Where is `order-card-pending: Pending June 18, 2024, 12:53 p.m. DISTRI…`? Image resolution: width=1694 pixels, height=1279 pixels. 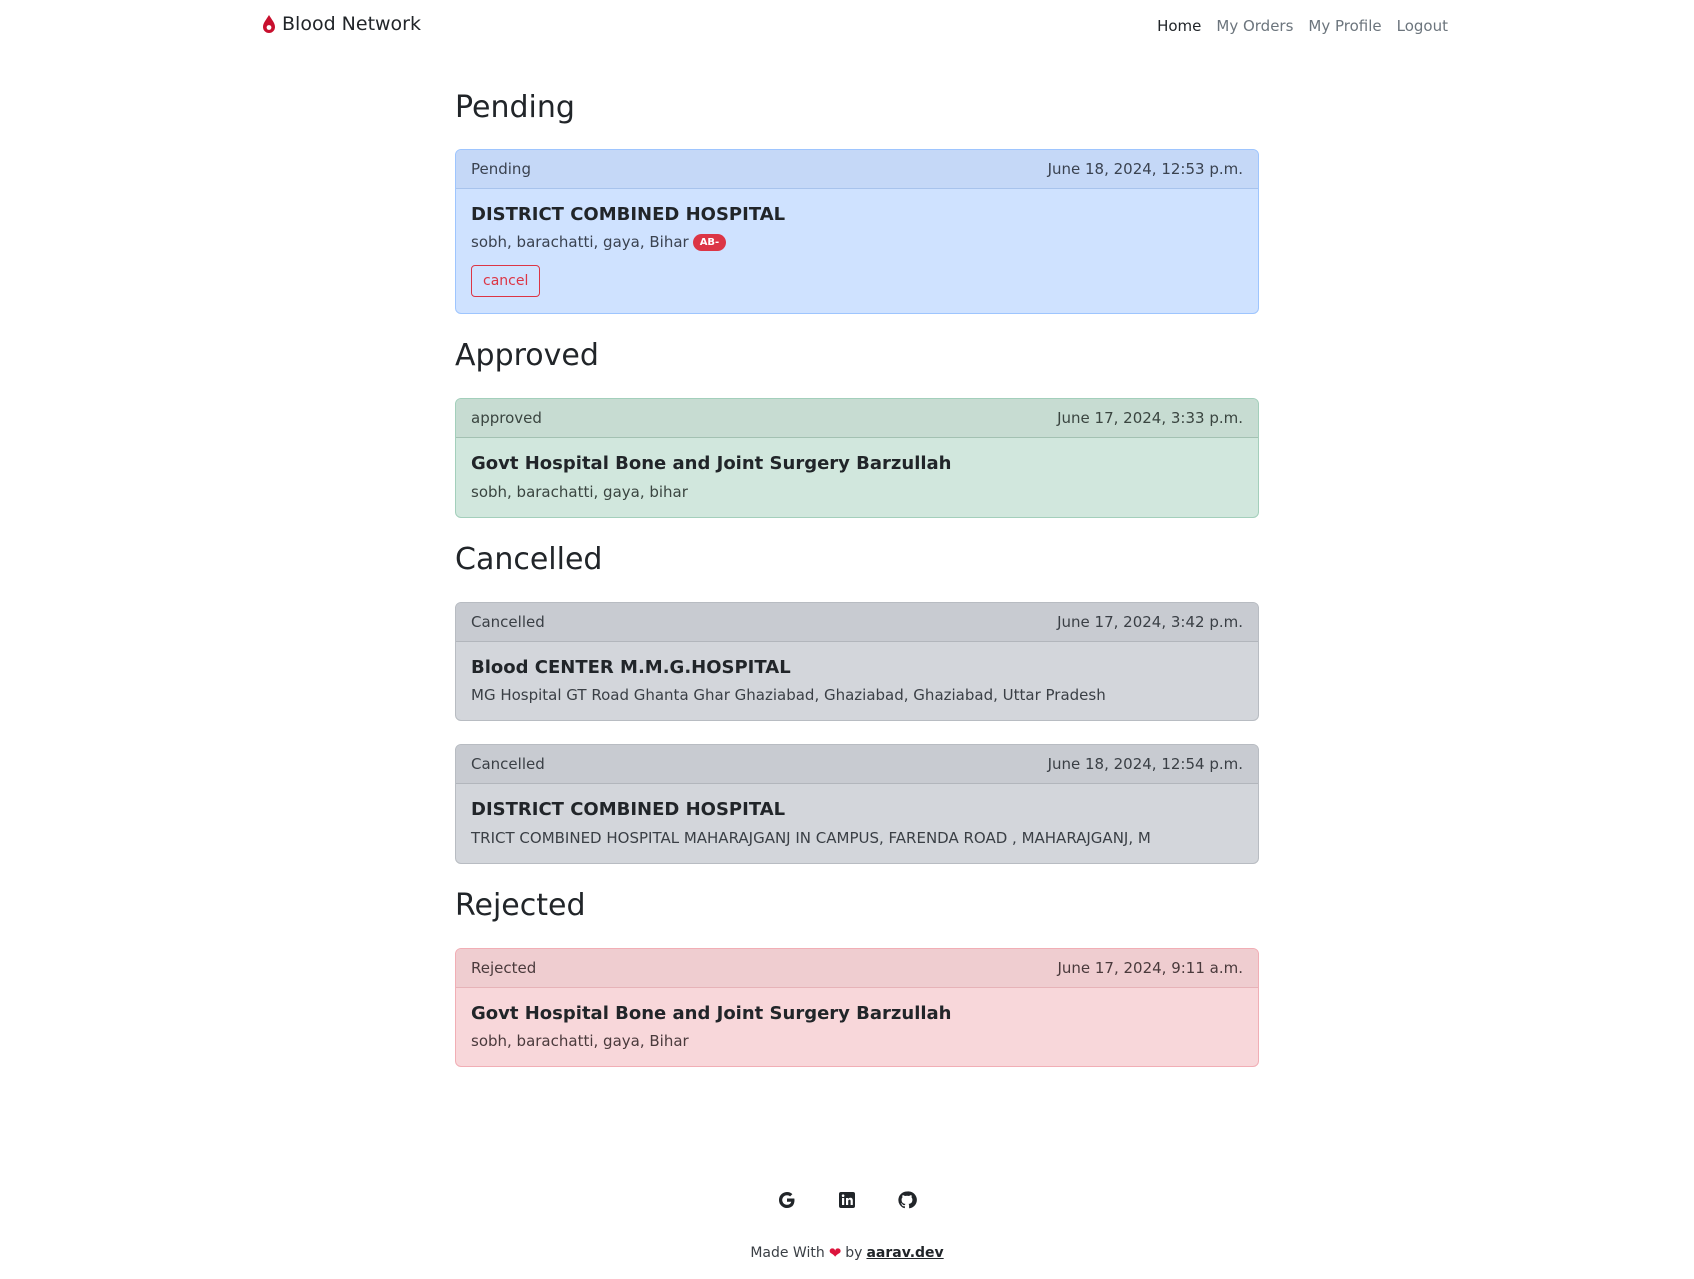 order-card-pending: Pending June 18, 2024, 12:53 p.m. DISTRI… is located at coordinates (857, 232).